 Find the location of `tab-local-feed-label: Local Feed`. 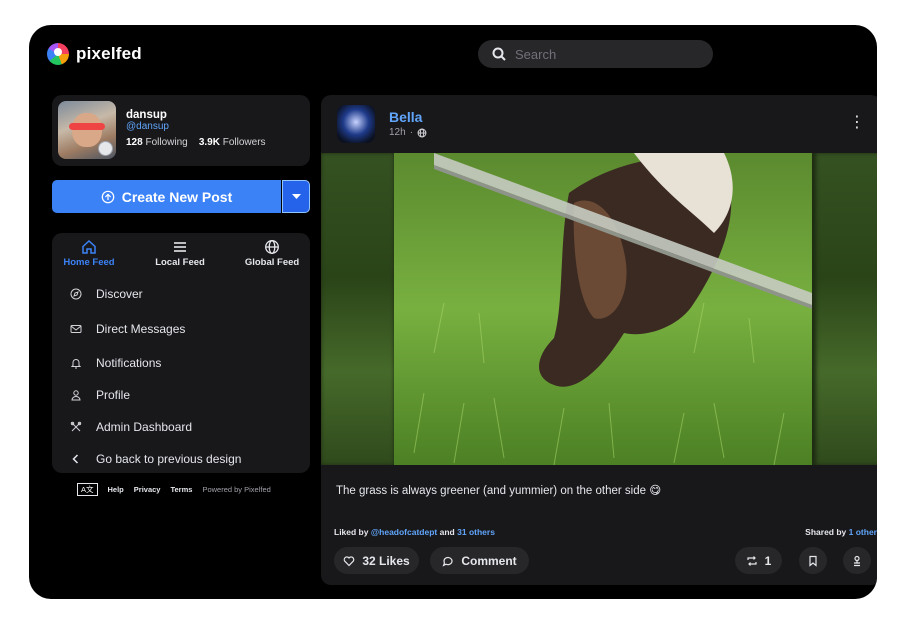

tab-local-feed-label: Local Feed is located at coordinates (180, 262).